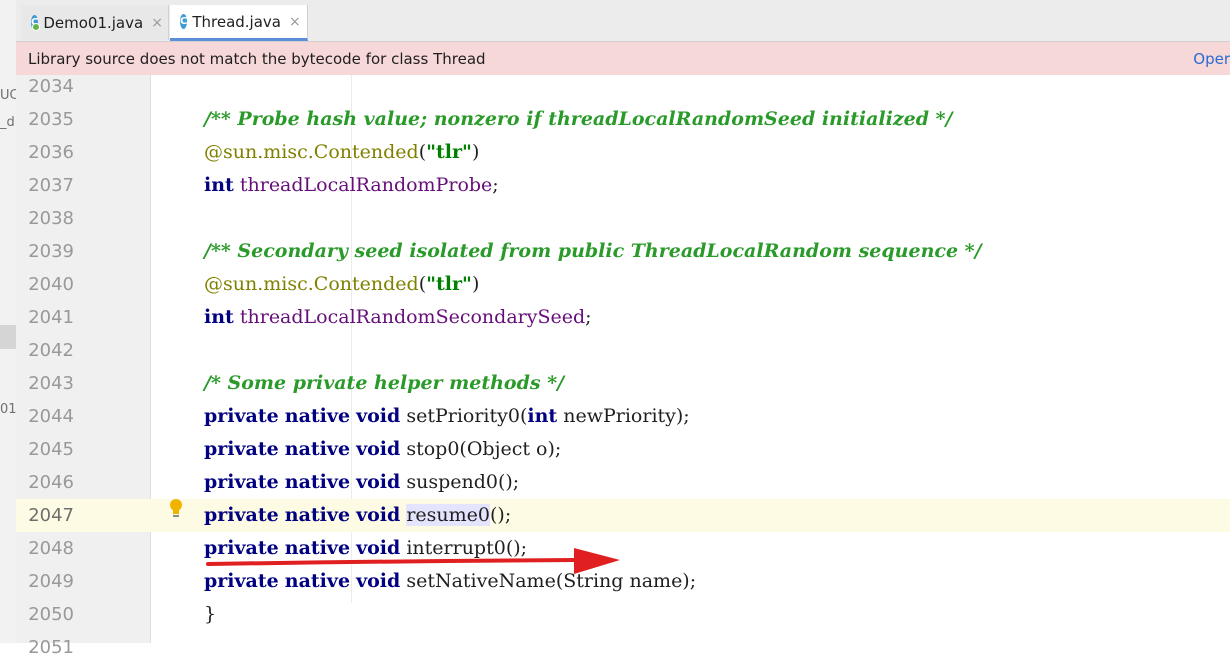 This screenshot has width=1230, height=664. Describe the element at coordinates (51, 284) in the screenshot. I see `line-number: 2040` at that location.